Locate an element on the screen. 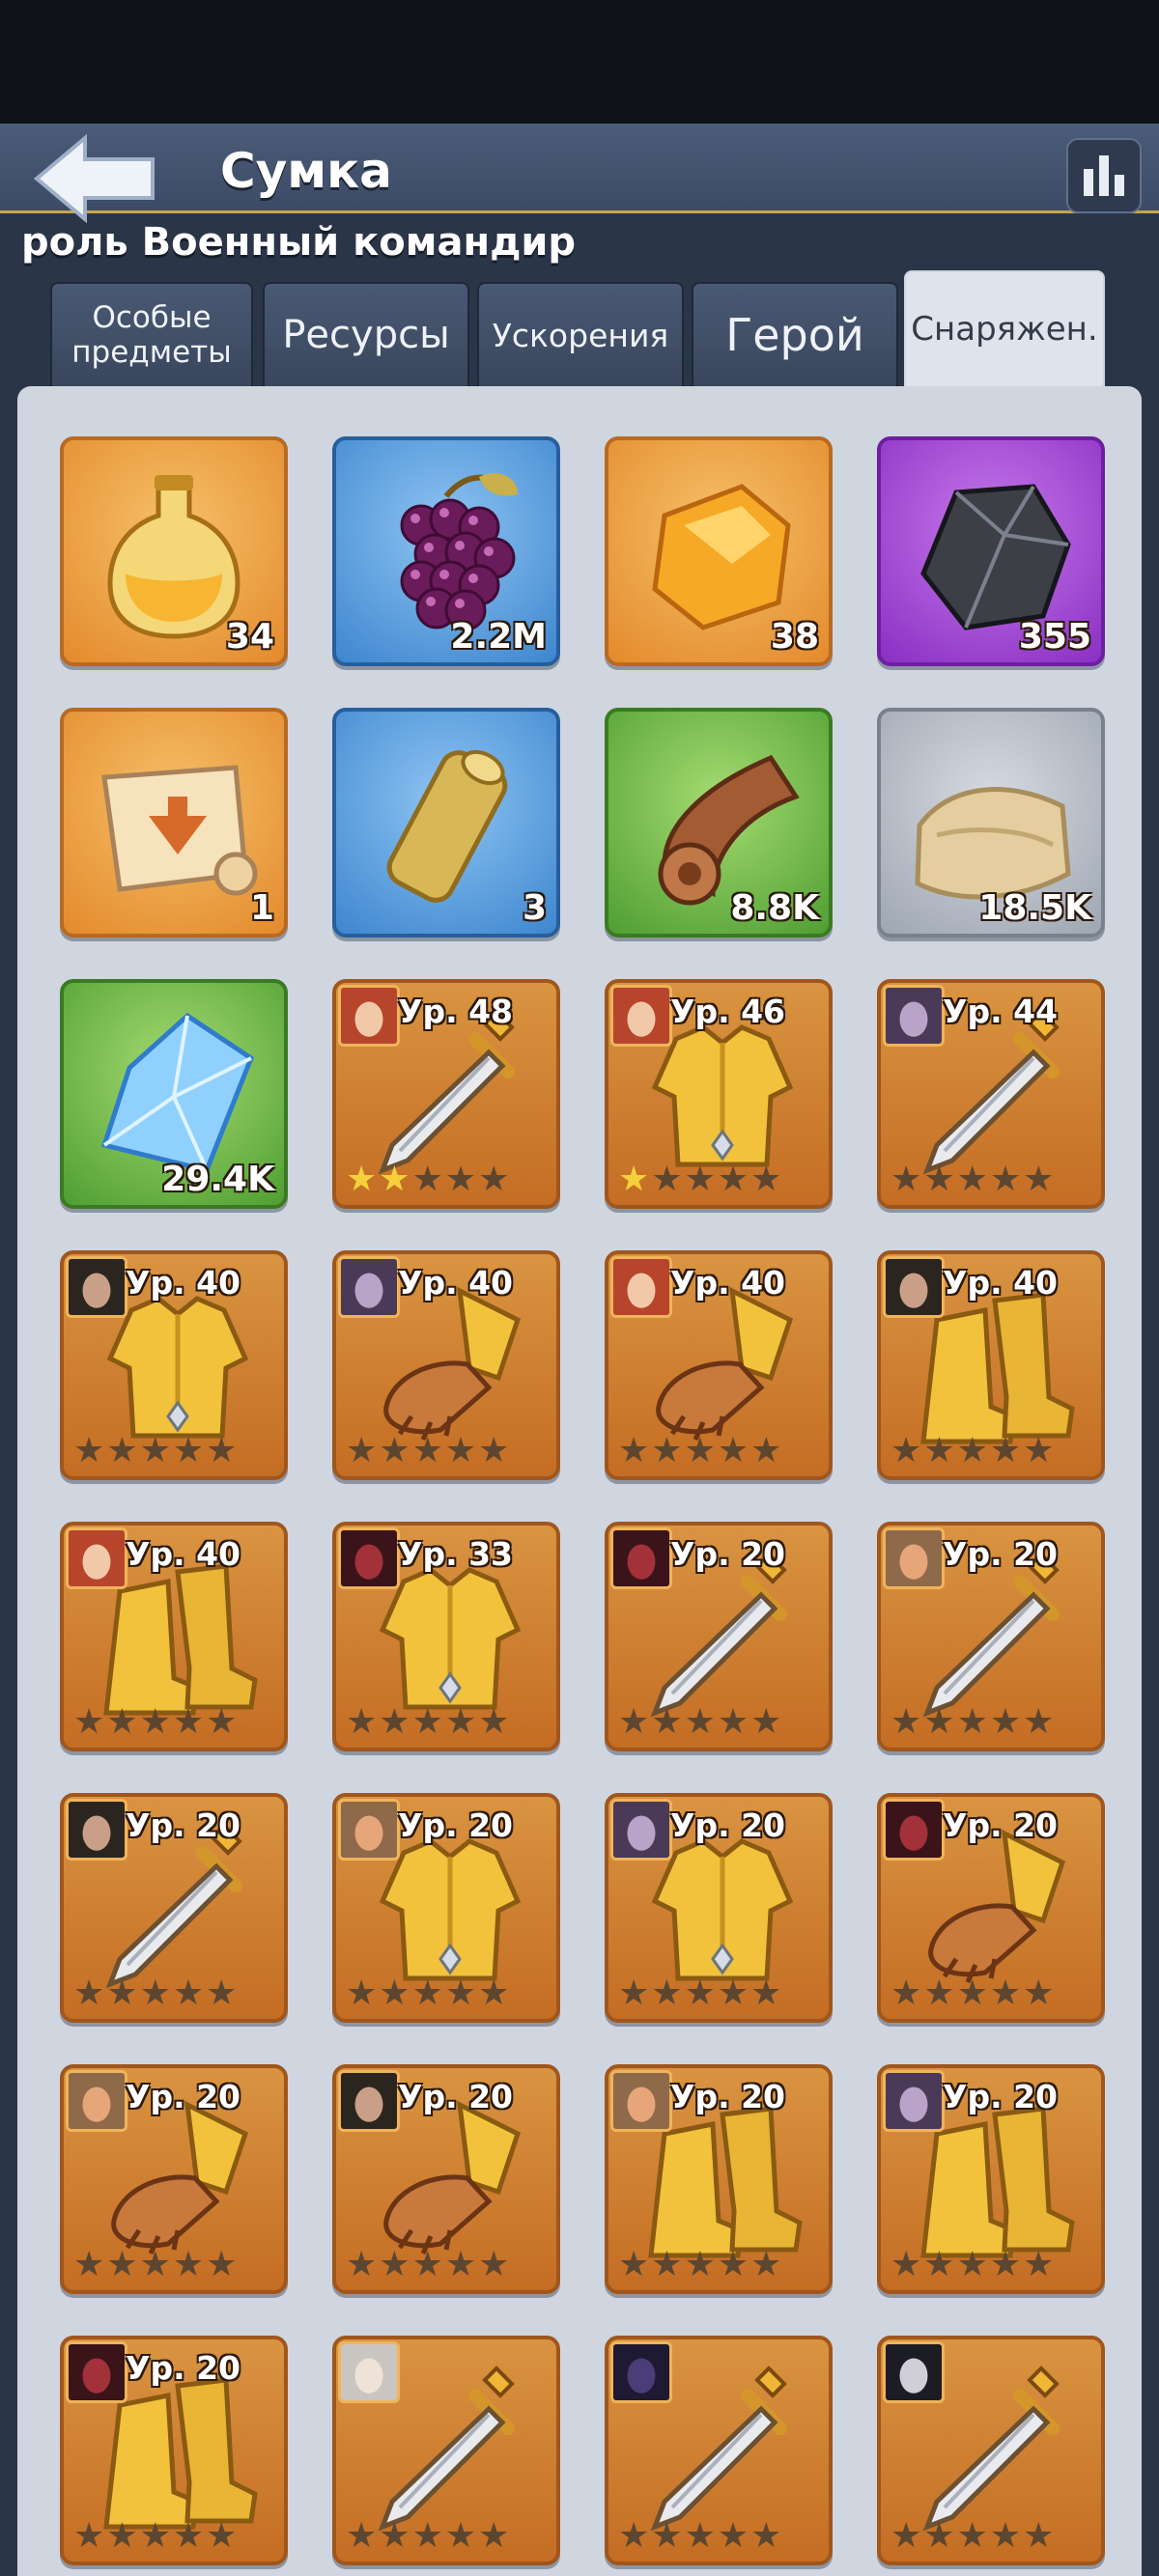  crystal-icon is located at coordinates (177, 1093).